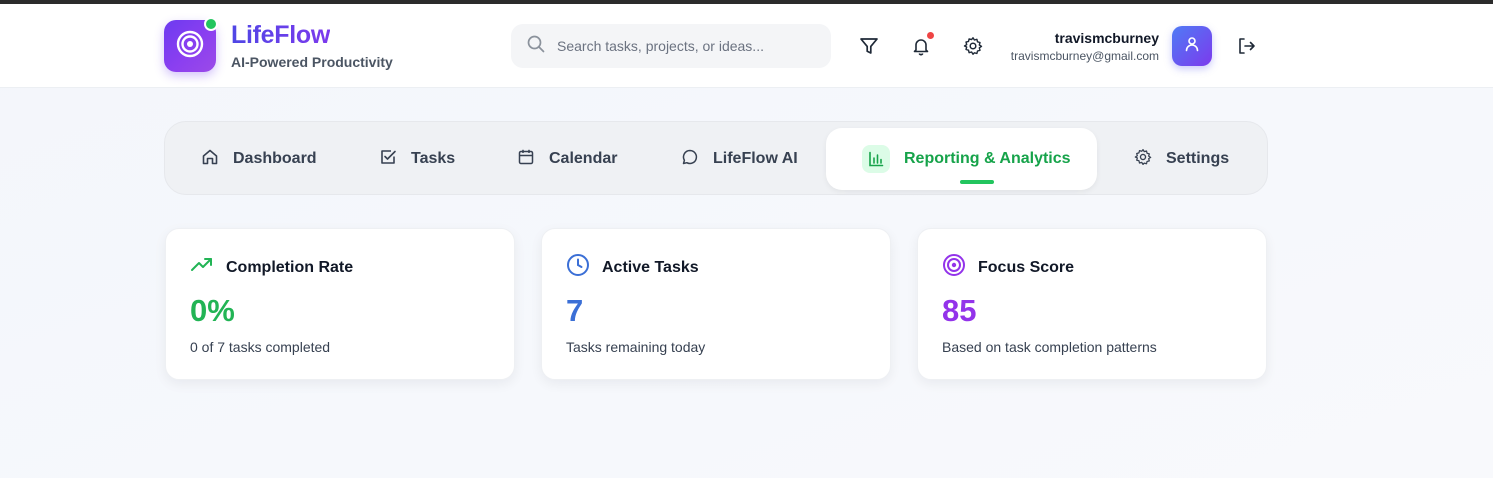 This screenshot has width=1493, height=478. Describe the element at coordinates (959, 310) in the screenshot. I see `card-value: 85` at that location.